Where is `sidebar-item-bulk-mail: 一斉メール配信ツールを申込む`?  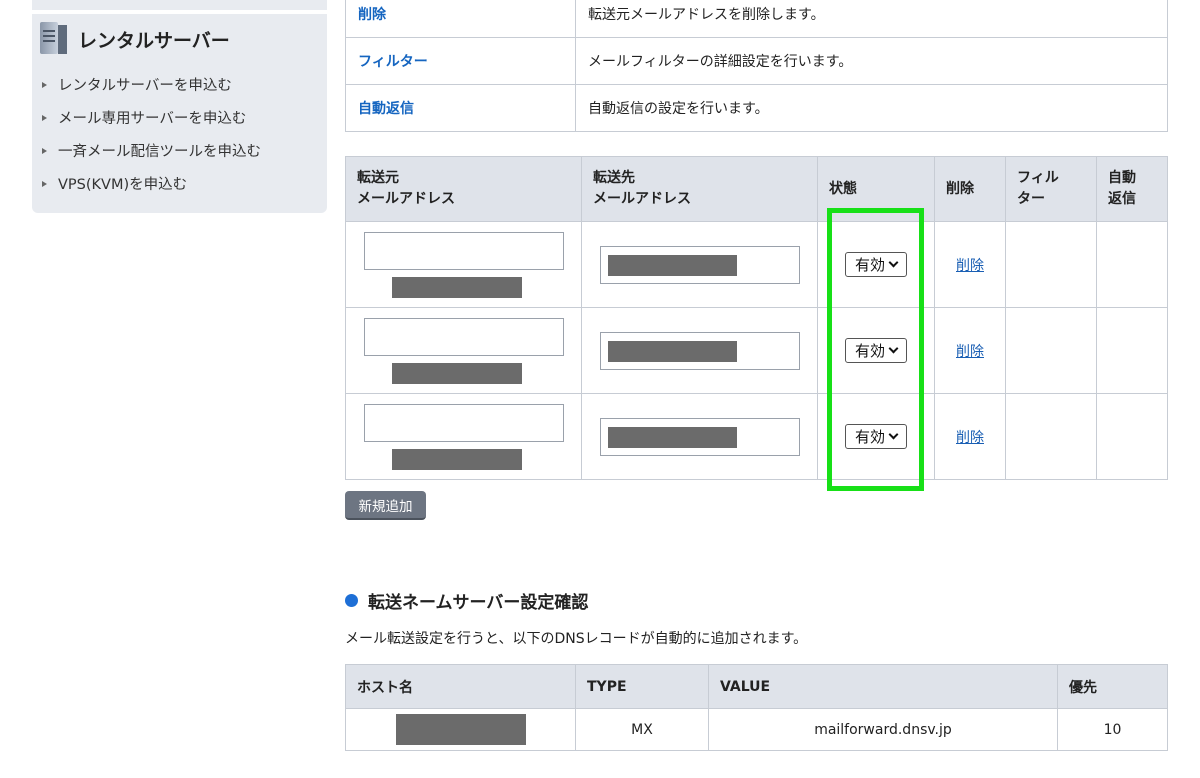 sidebar-item-bulk-mail: 一斉メール配信ツールを申込む is located at coordinates (151, 150).